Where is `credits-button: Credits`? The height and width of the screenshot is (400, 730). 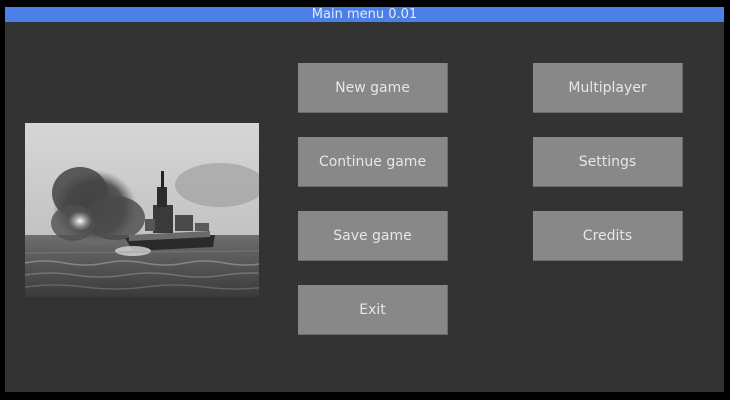
credits-button: Credits is located at coordinates (608, 236).